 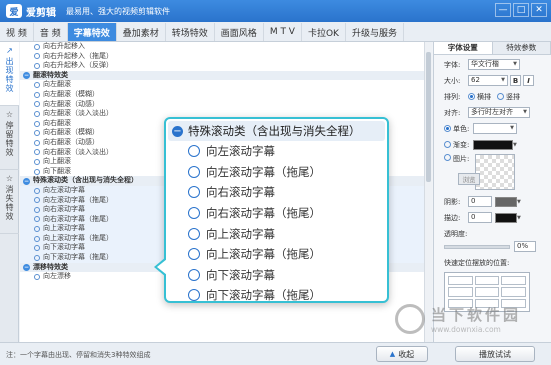 I want to click on tab-subtitle-effects: 字幕特效, so click(x=92, y=32).